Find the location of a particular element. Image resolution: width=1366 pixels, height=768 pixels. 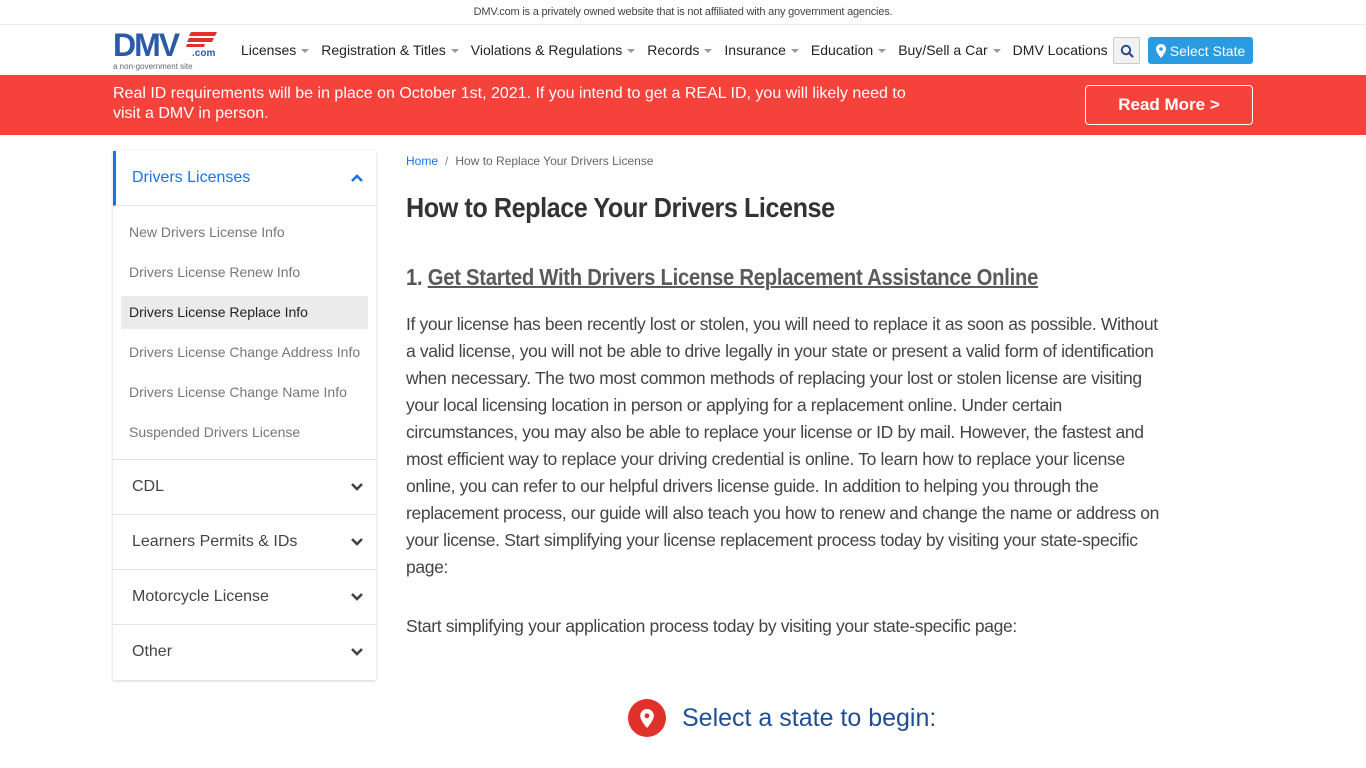

nav-label: Education is located at coordinates (842, 50).